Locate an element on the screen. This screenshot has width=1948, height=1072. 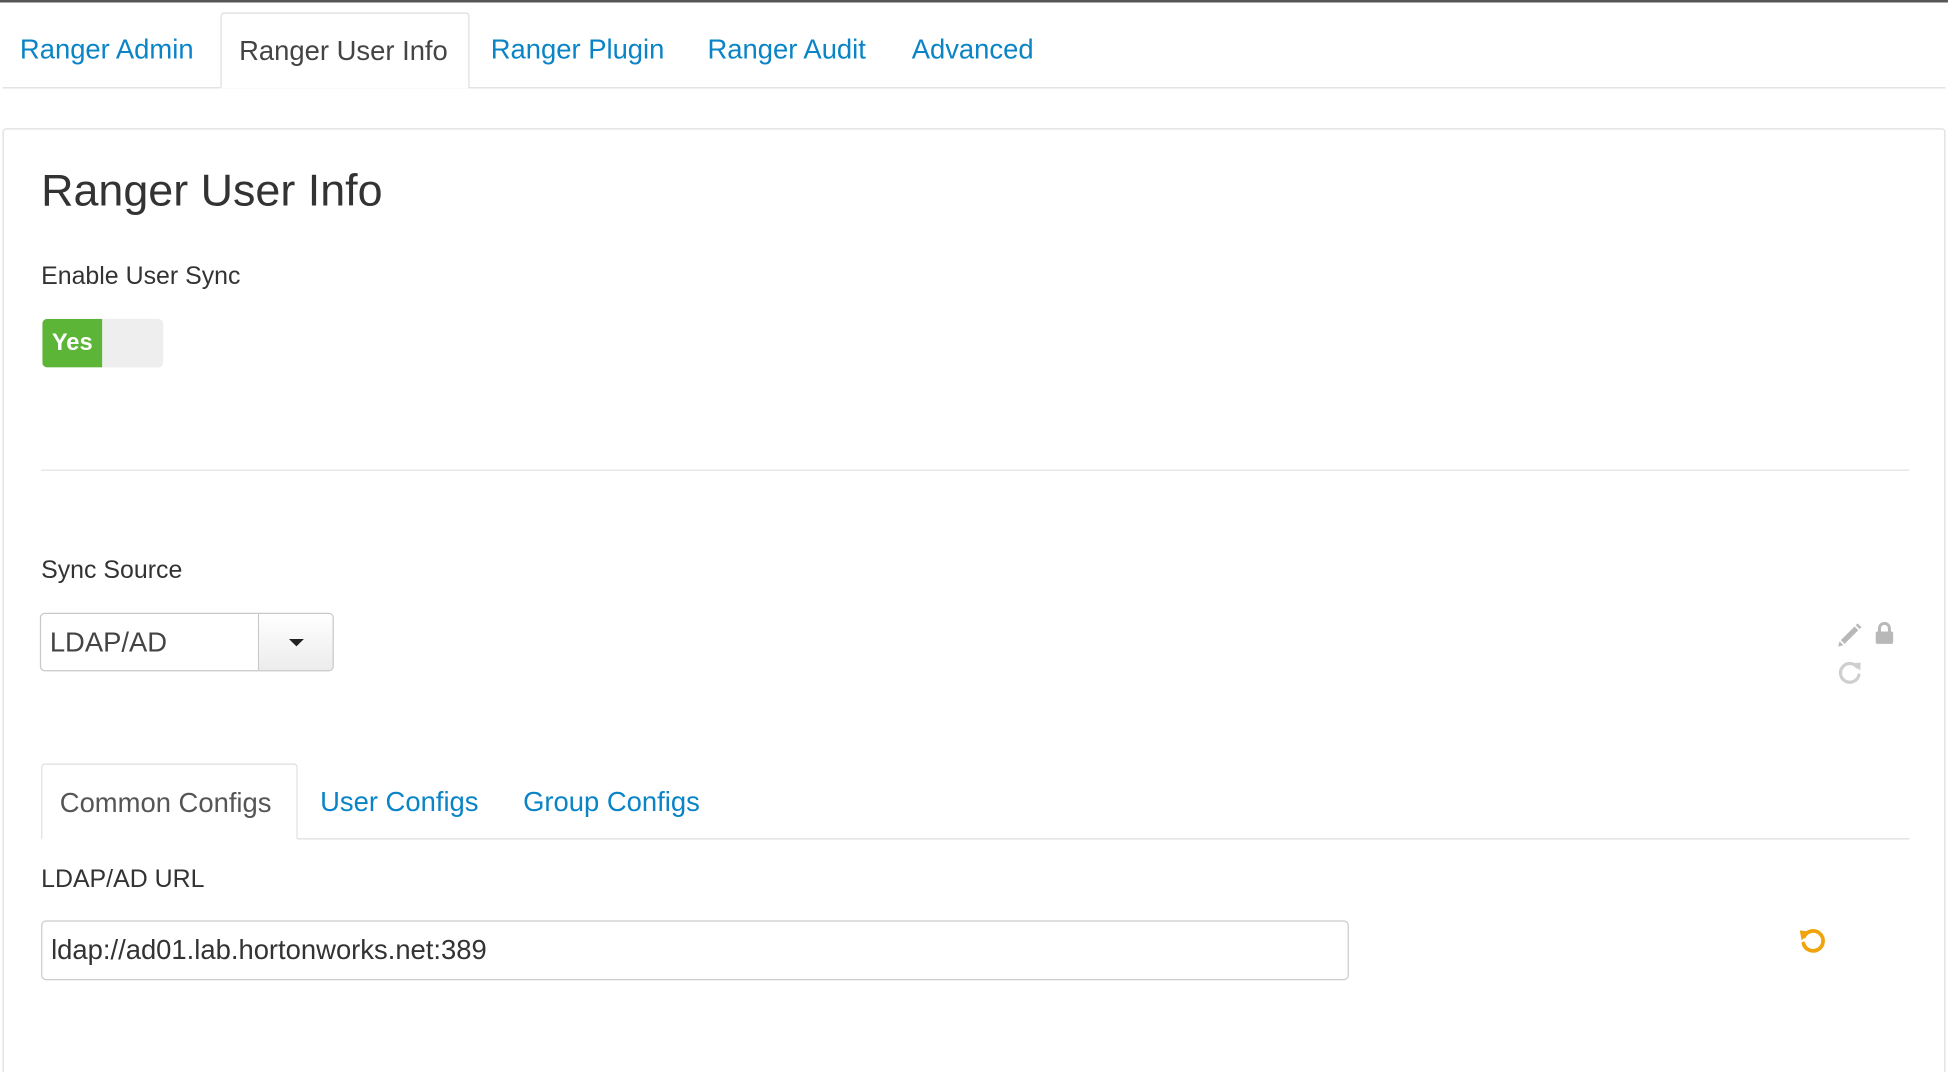
undo-icon is located at coordinates (1812, 940).